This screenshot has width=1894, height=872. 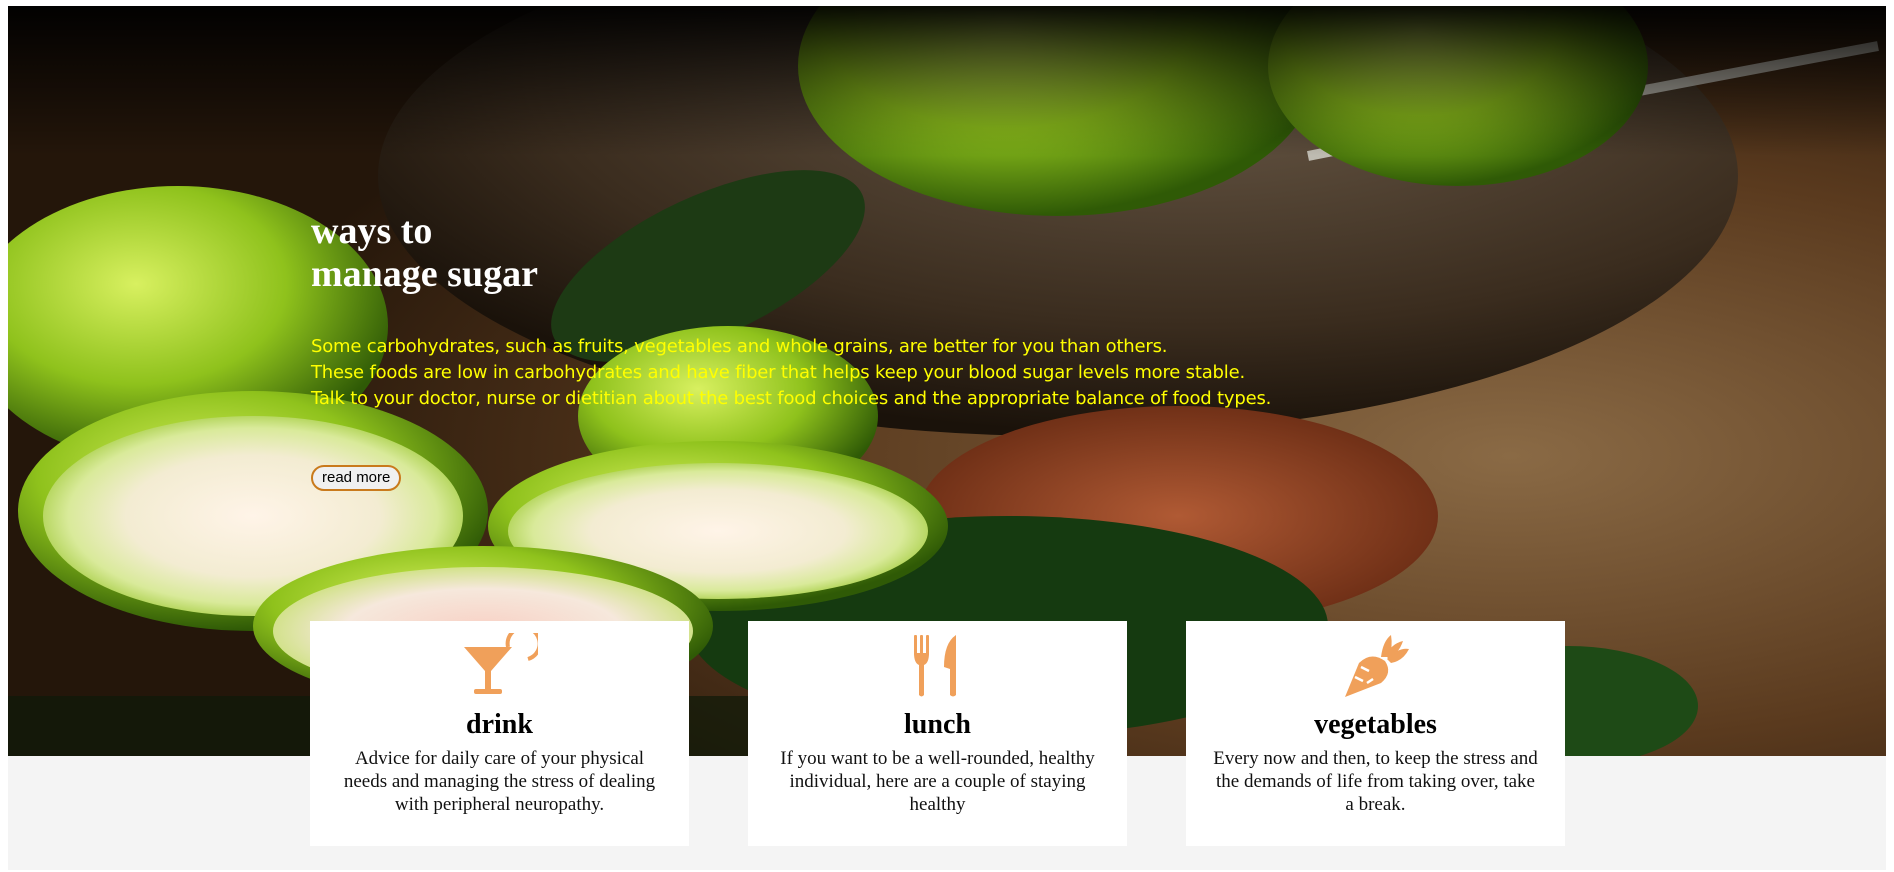 I want to click on card-title: lunch, so click(x=937, y=724).